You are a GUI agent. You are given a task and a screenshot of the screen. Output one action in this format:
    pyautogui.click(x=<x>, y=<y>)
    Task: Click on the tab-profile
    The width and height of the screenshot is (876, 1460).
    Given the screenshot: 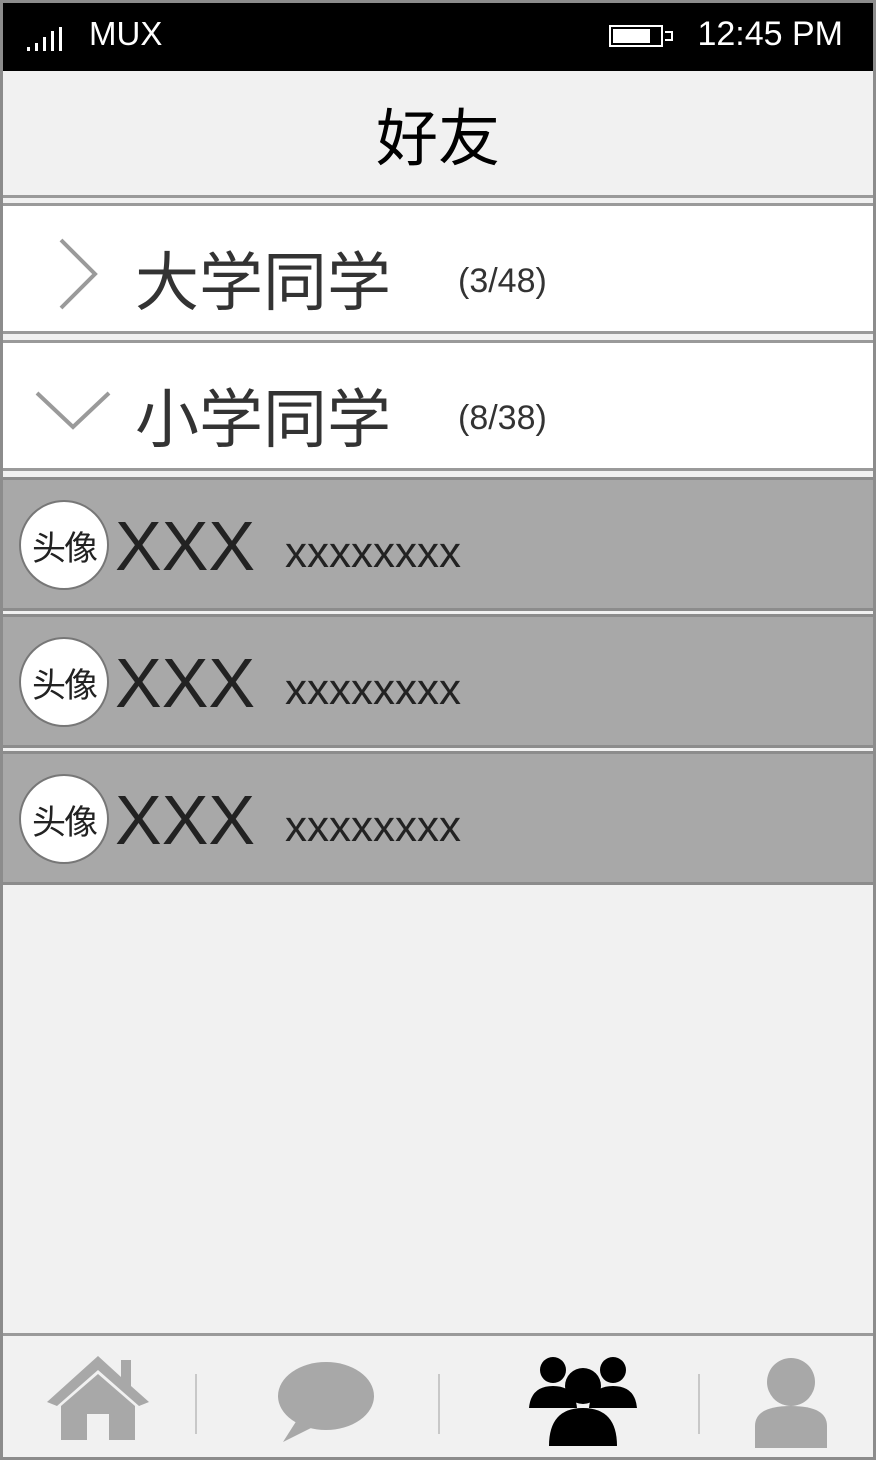 What is the action you would take?
    pyautogui.click(x=791, y=1400)
    